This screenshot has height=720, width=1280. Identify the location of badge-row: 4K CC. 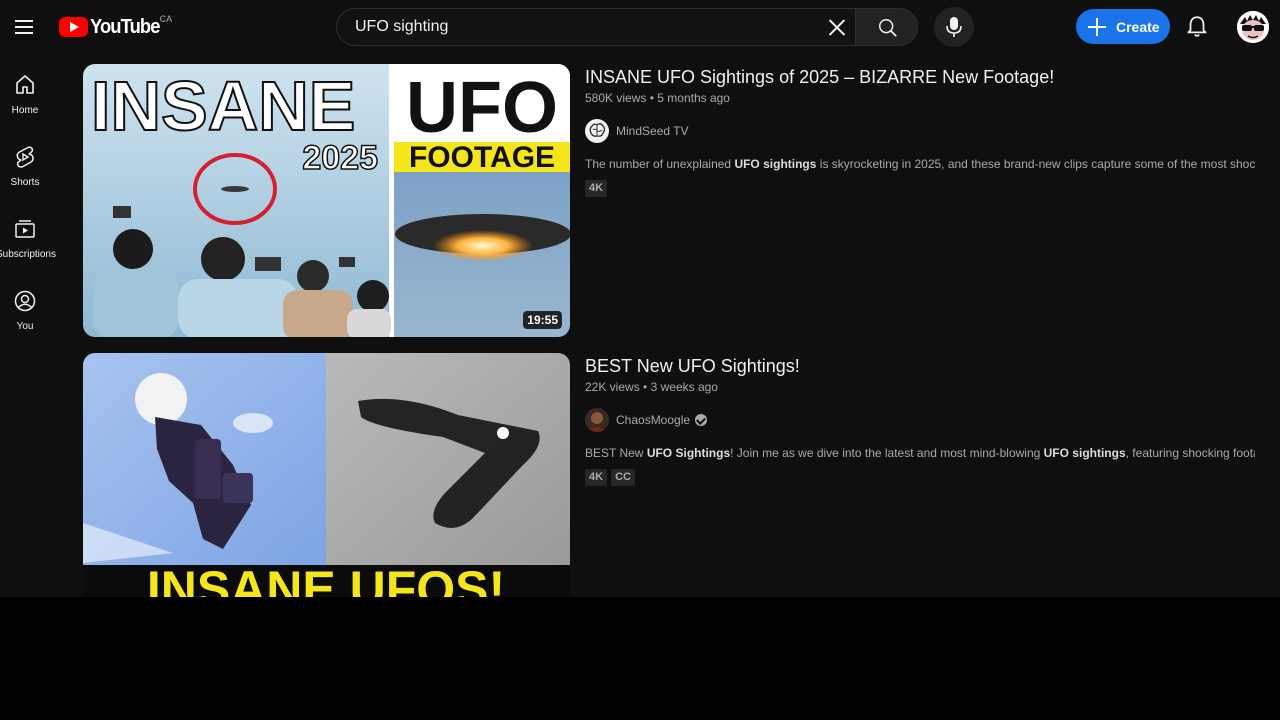
(612, 477).